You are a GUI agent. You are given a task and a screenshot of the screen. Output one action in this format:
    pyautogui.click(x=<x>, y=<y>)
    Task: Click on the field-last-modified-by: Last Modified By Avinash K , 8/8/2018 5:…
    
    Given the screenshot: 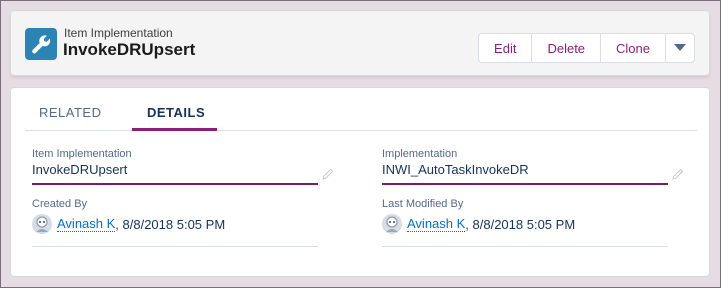 What is the action you would take?
    pyautogui.click(x=525, y=222)
    